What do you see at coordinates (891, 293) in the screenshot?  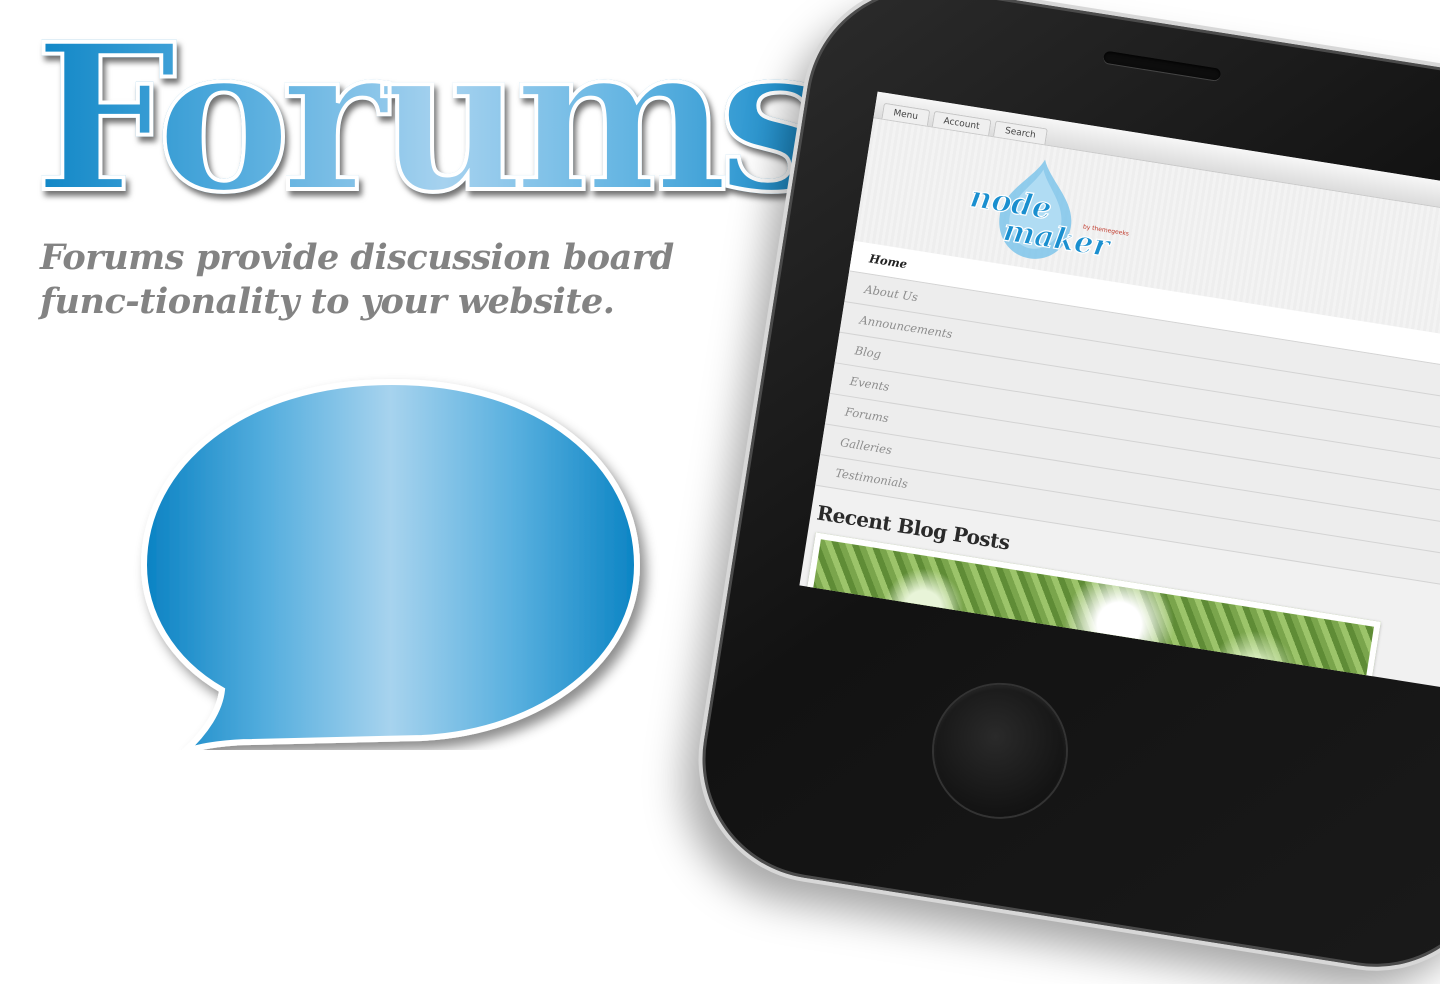 I see `nav-item-label: About Us` at bounding box center [891, 293].